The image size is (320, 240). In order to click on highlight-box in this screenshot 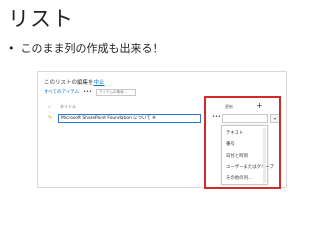, I will do `click(242, 142)`.